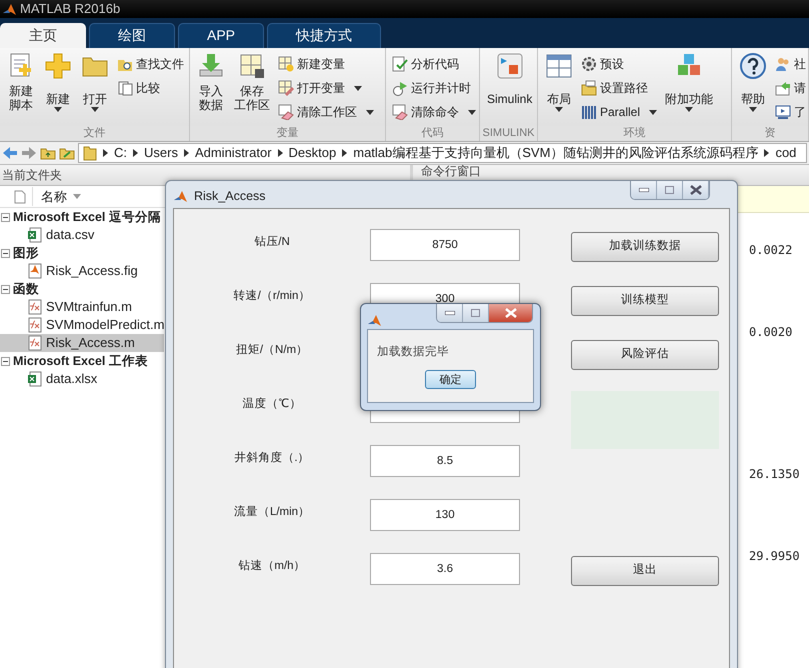 This screenshot has width=809, height=668. Describe the element at coordinates (21, 82) in the screenshot. I see `toolbar-button: 新建 脚本` at that location.